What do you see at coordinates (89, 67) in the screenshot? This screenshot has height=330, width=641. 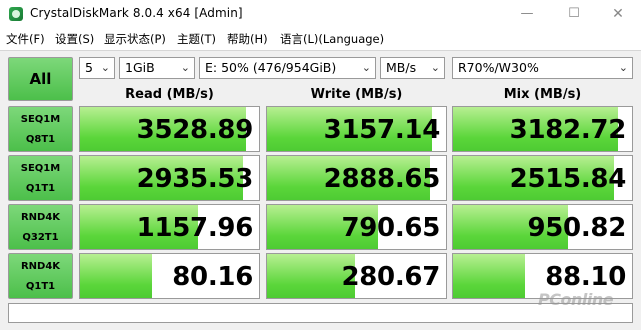 I see `test-count-value: 5` at bounding box center [89, 67].